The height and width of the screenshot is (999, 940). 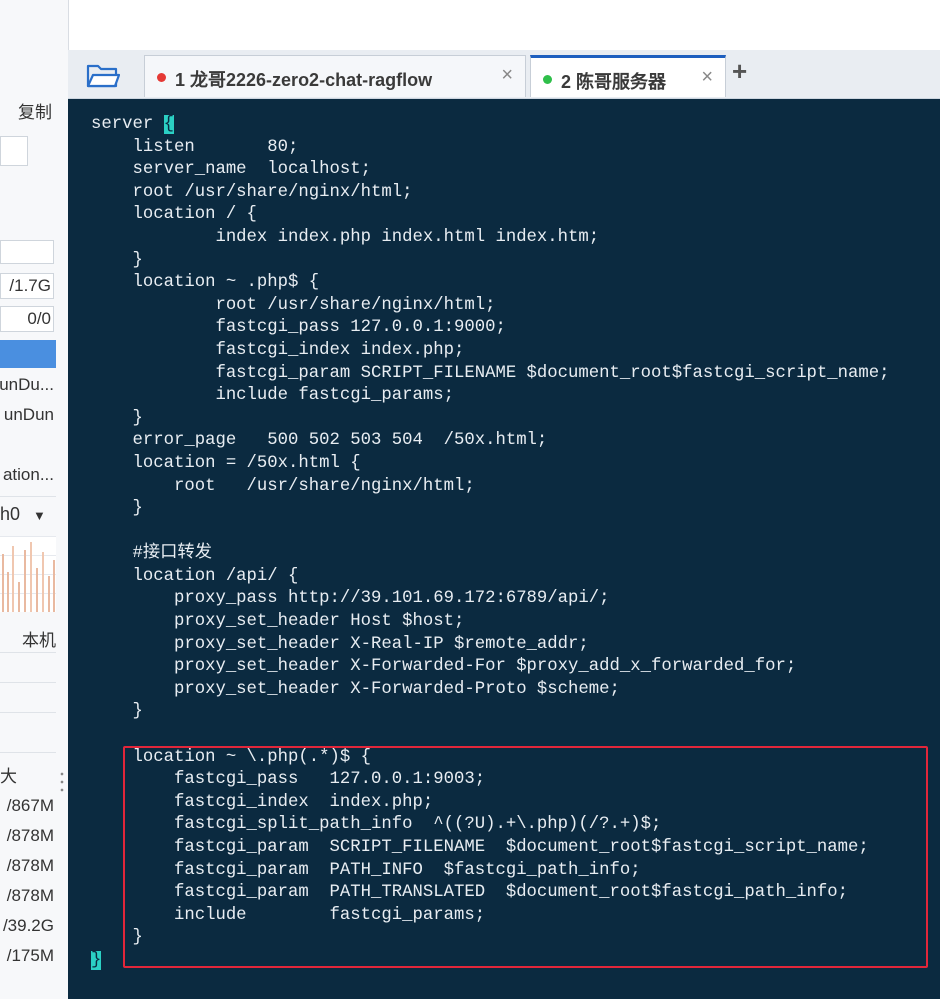 What do you see at coordinates (96, 960) in the screenshot?
I see `matched-brace: }` at bounding box center [96, 960].